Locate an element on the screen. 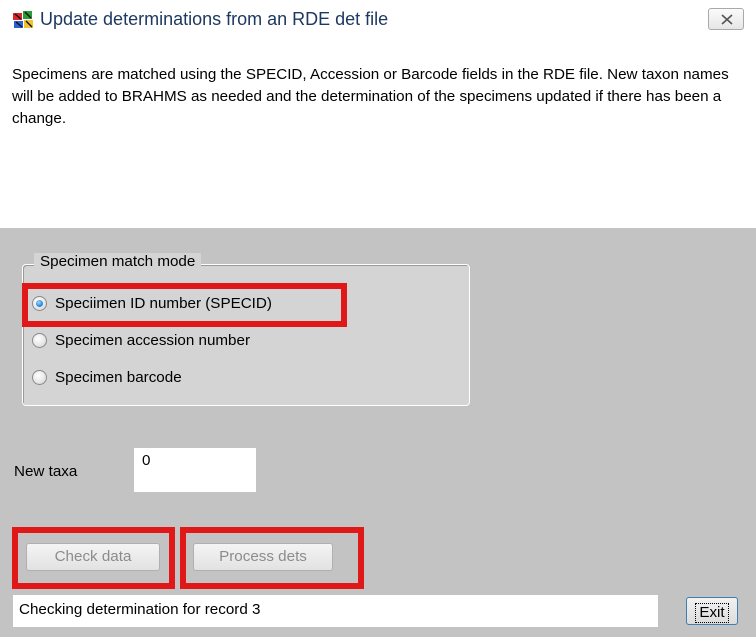  radio-accession: Specimen accession number is located at coordinates (141, 340).